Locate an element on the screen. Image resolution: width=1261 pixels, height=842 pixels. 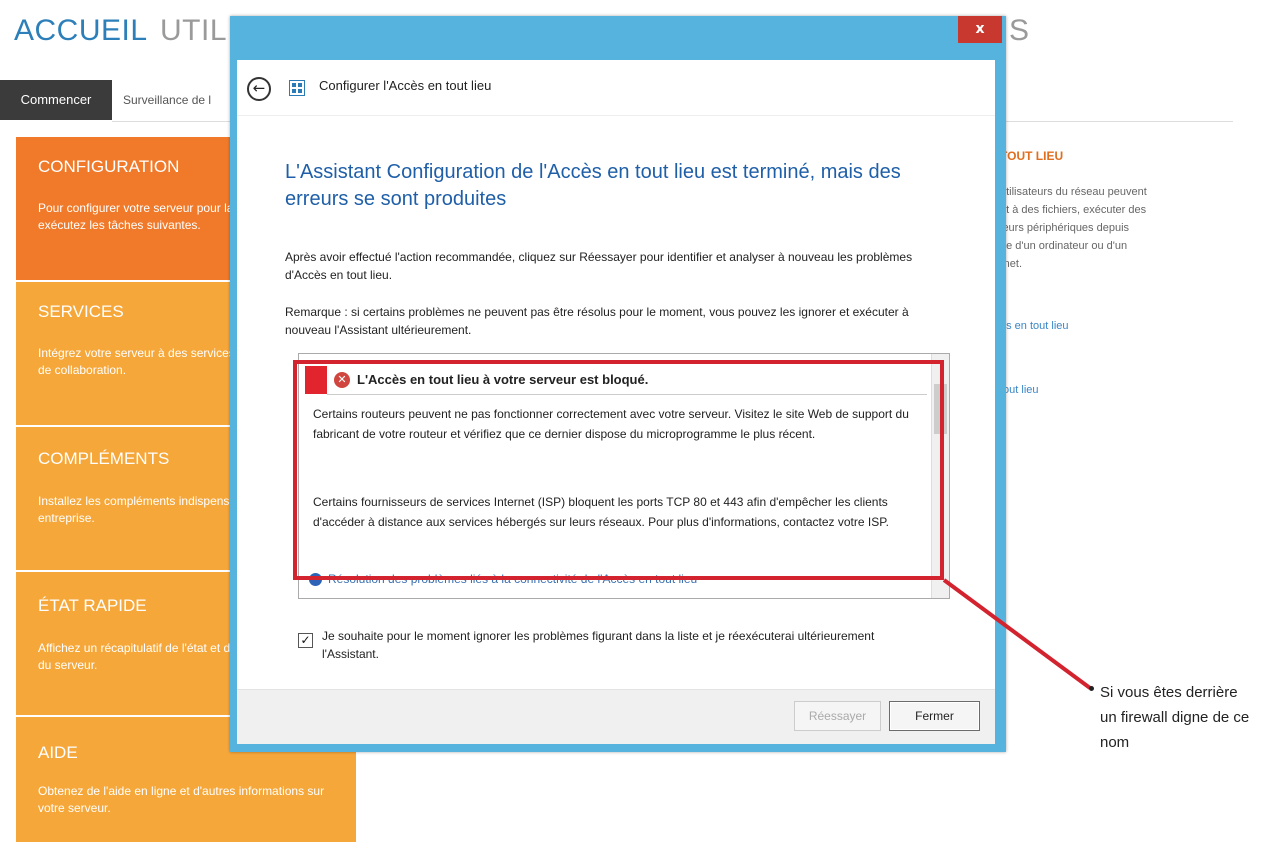
callout-bullet is located at coordinates (1091, 688).